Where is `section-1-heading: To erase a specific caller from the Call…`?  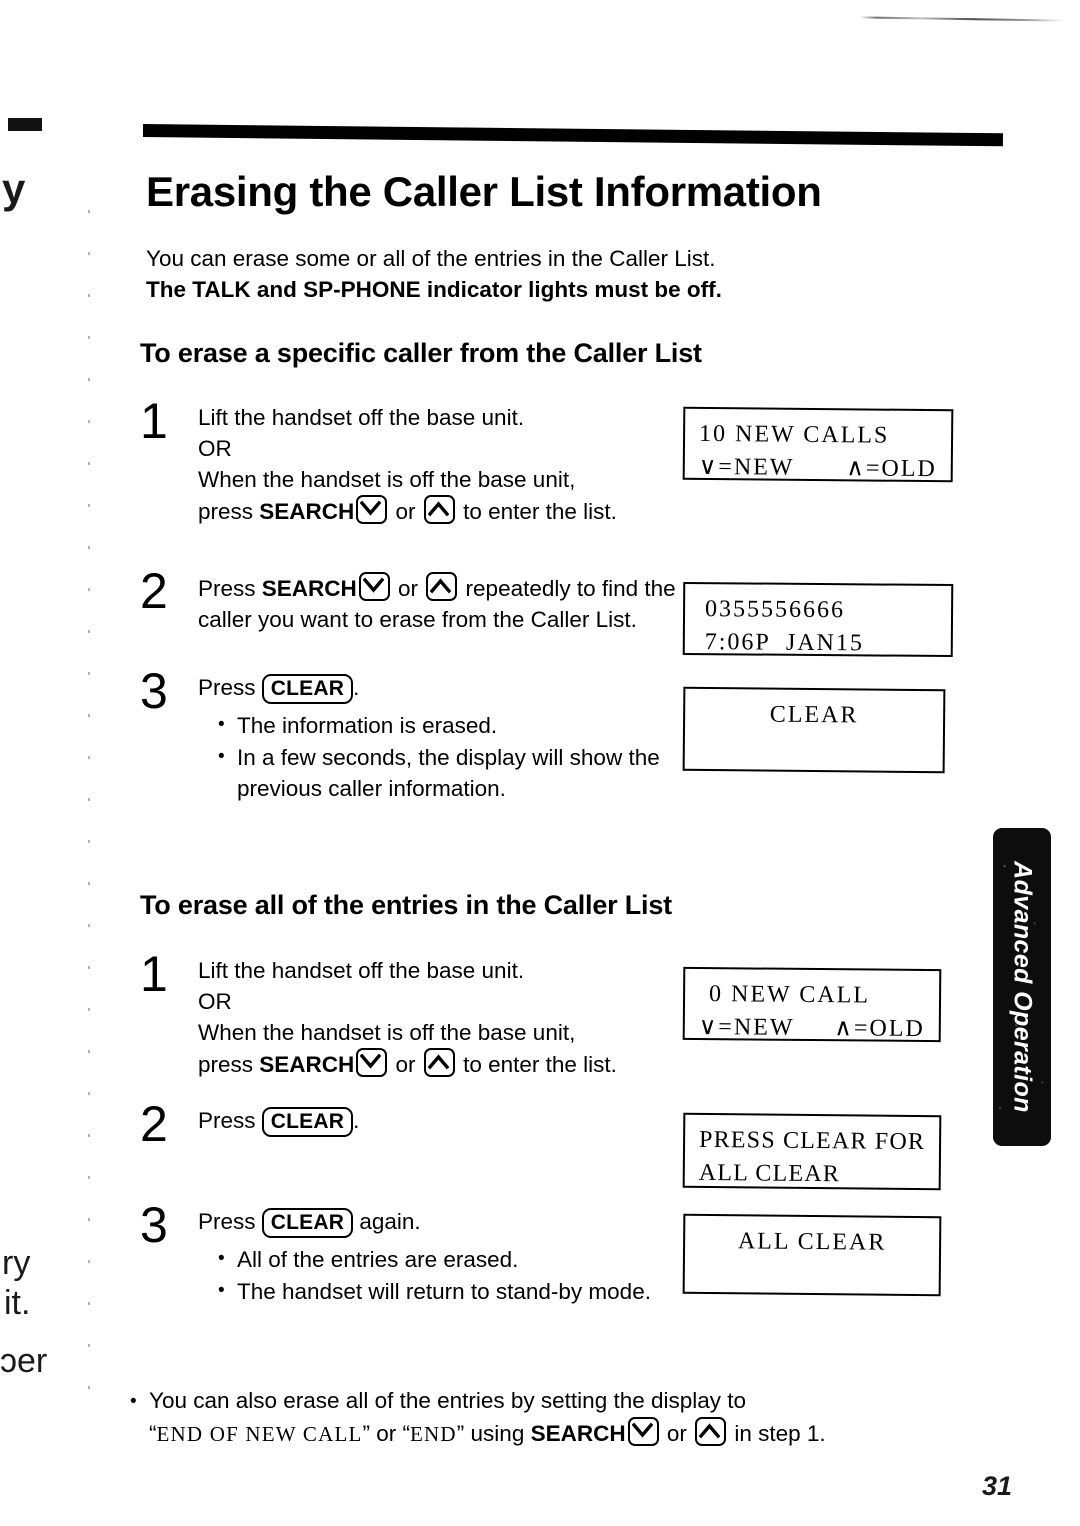 section-1-heading: To erase a specific caller from the Call… is located at coordinates (421, 353).